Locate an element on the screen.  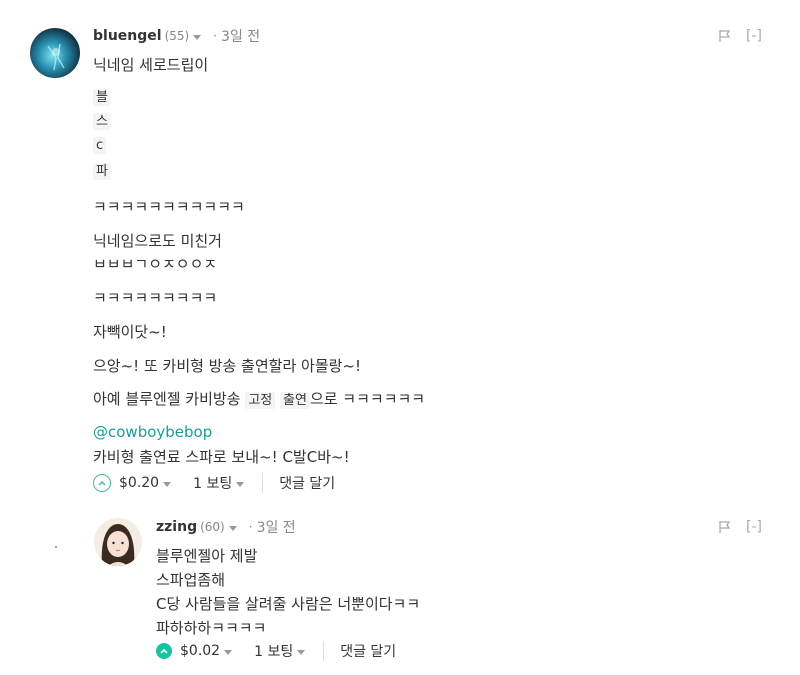
comment-line: 카비형 출연료 스파로 보내~! C발C바~! is located at coordinates (221, 457).